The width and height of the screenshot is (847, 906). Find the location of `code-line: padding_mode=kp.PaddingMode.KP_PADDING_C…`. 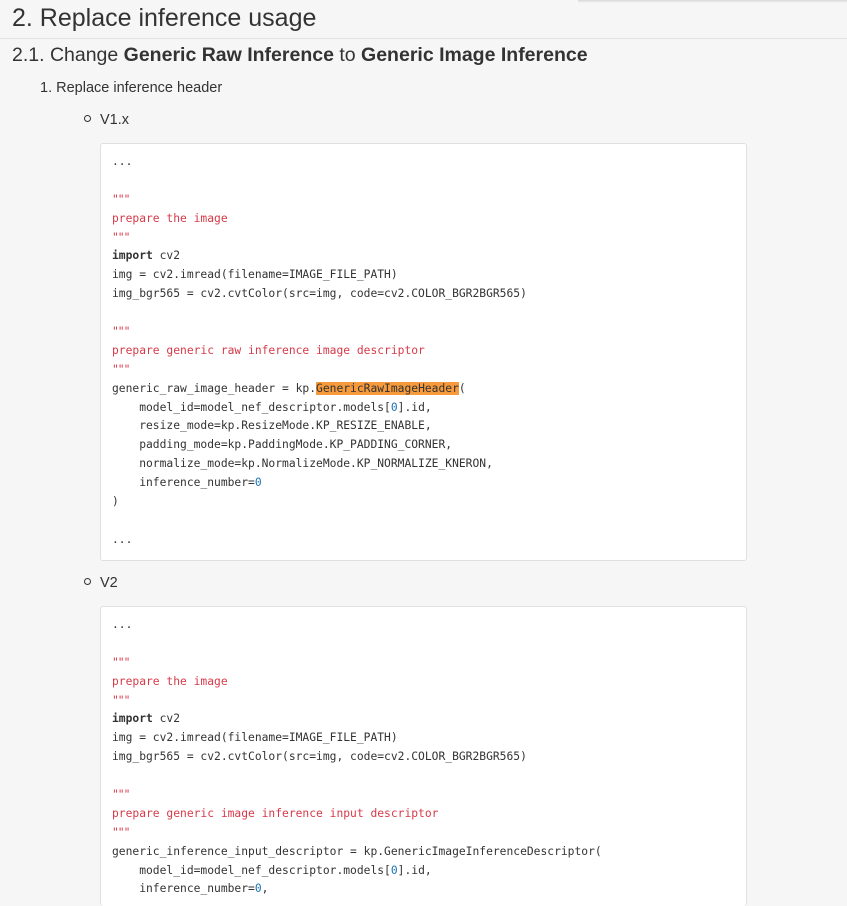

code-line: padding_mode=kp.PaddingMode.KP_PADDING_C… is located at coordinates (282, 445).